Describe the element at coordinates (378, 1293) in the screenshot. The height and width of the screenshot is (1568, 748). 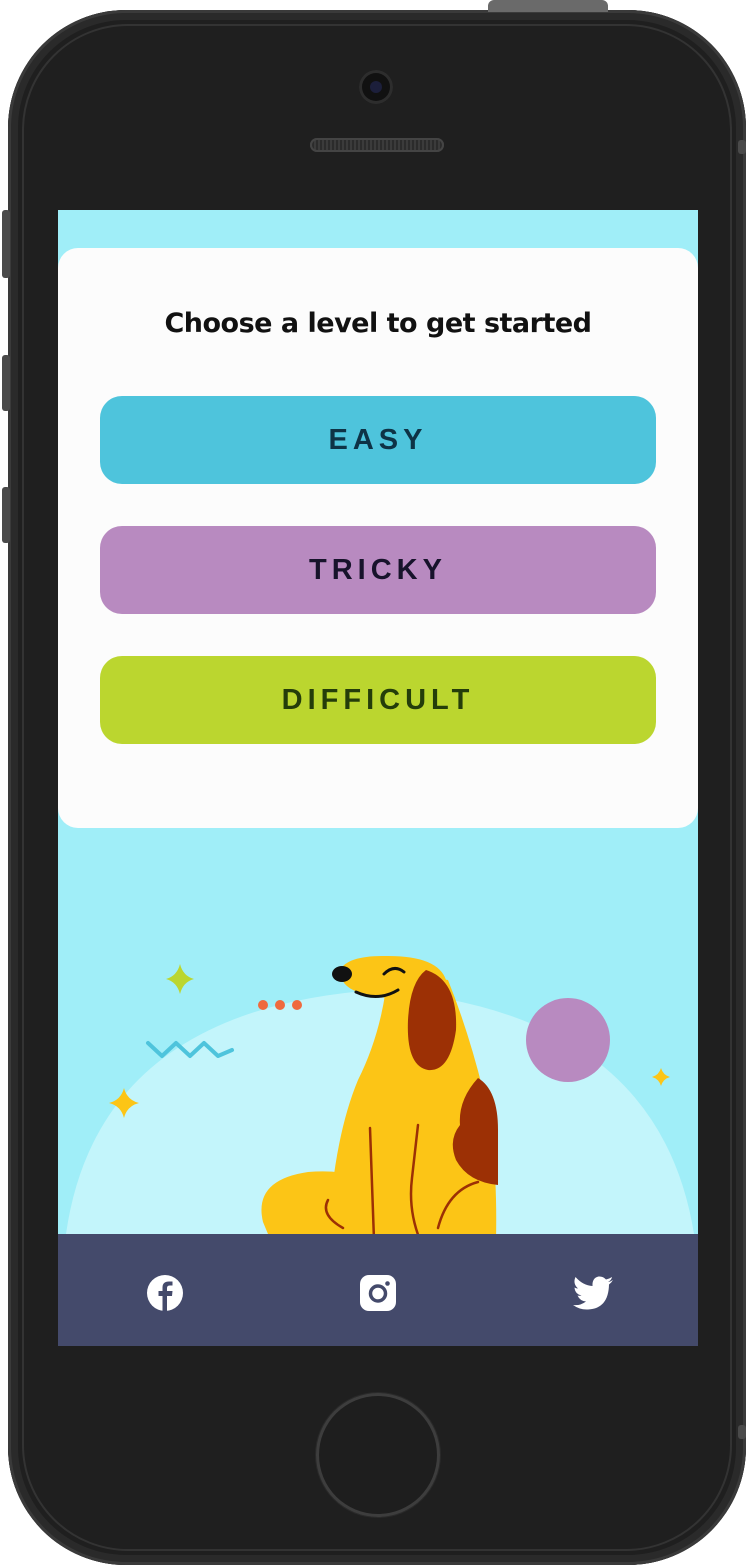
I see `instagram-icon` at that location.